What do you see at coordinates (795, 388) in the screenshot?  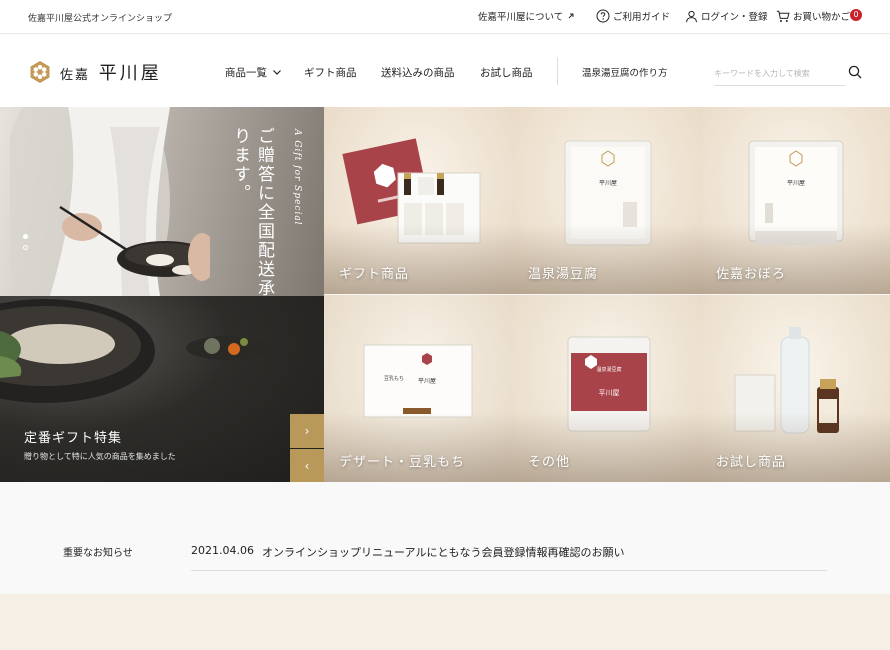 I see `category-tile-trial: お試し商品` at bounding box center [795, 388].